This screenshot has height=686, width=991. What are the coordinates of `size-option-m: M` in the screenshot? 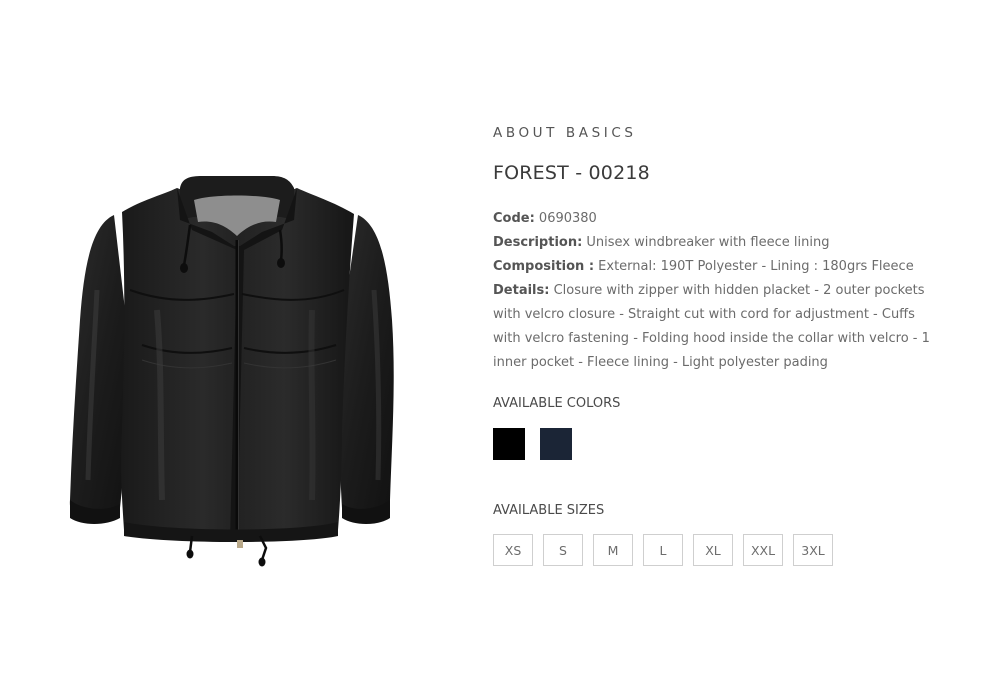 It's located at (613, 550).